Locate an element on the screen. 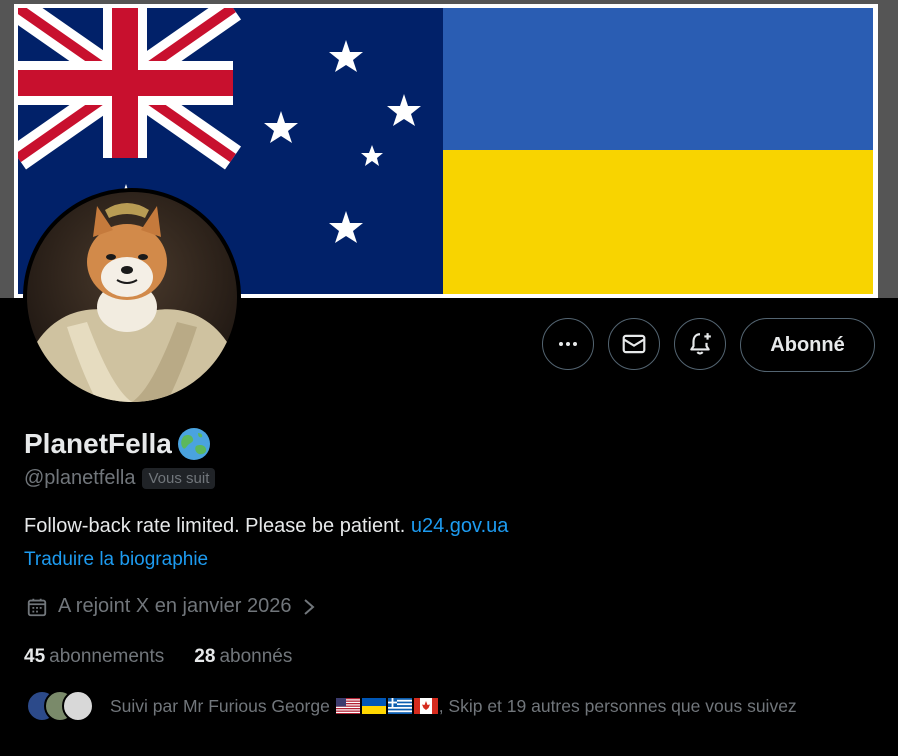 This screenshot has width=898, height=756. following-label: abonnements is located at coordinates (107, 656).